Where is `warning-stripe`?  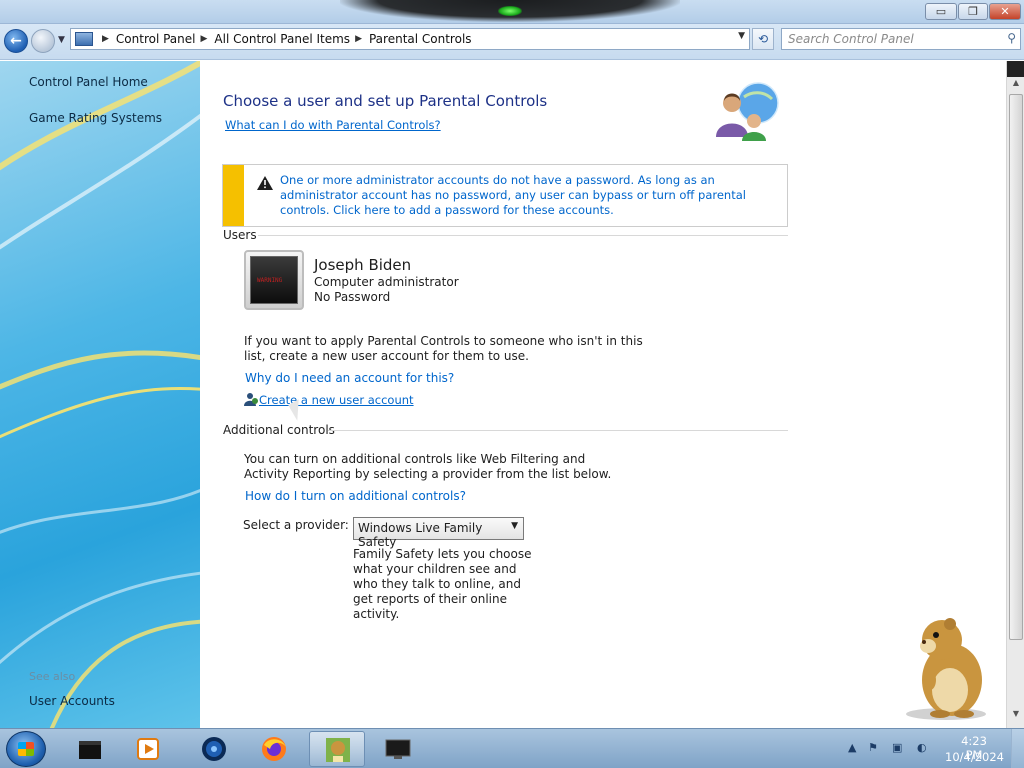
warning-stripe is located at coordinates (233, 195).